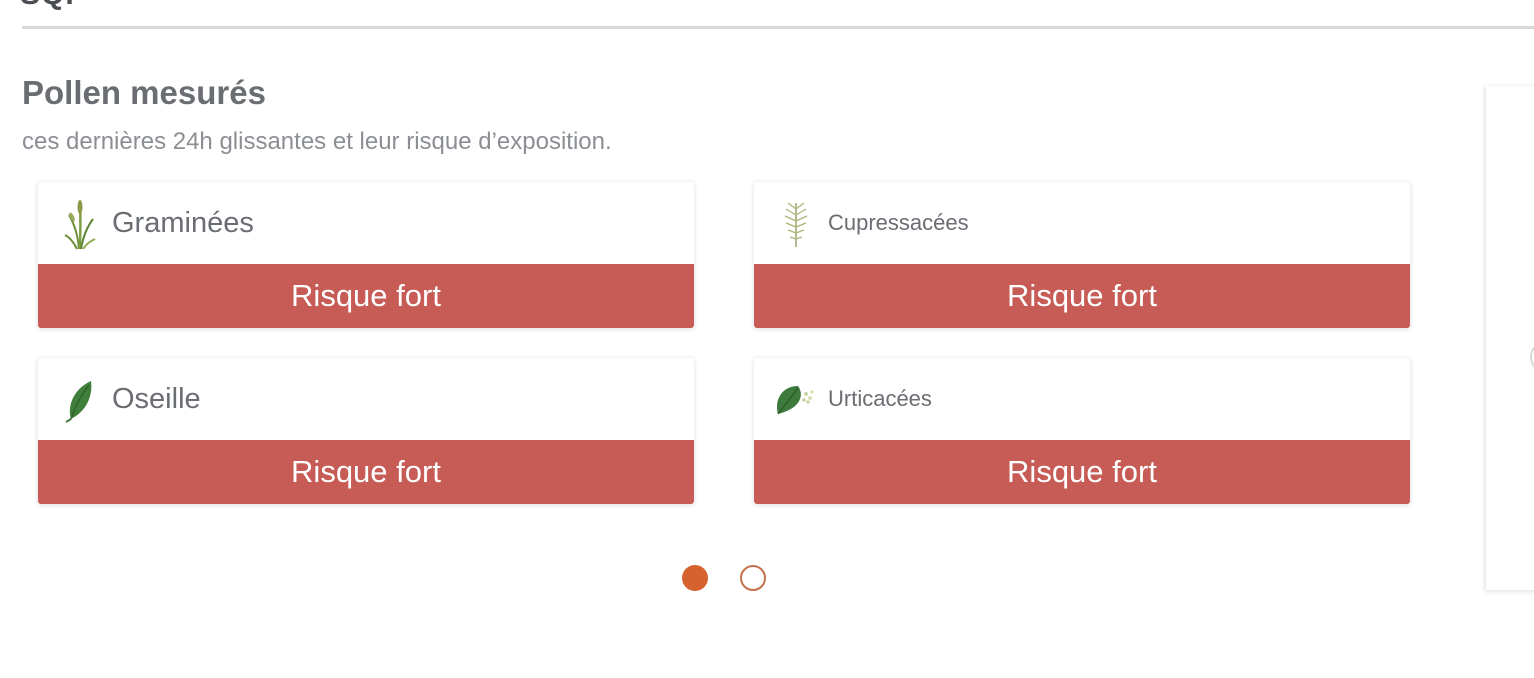  What do you see at coordinates (366, 223) in the screenshot?
I see `card-header: Graminées` at bounding box center [366, 223].